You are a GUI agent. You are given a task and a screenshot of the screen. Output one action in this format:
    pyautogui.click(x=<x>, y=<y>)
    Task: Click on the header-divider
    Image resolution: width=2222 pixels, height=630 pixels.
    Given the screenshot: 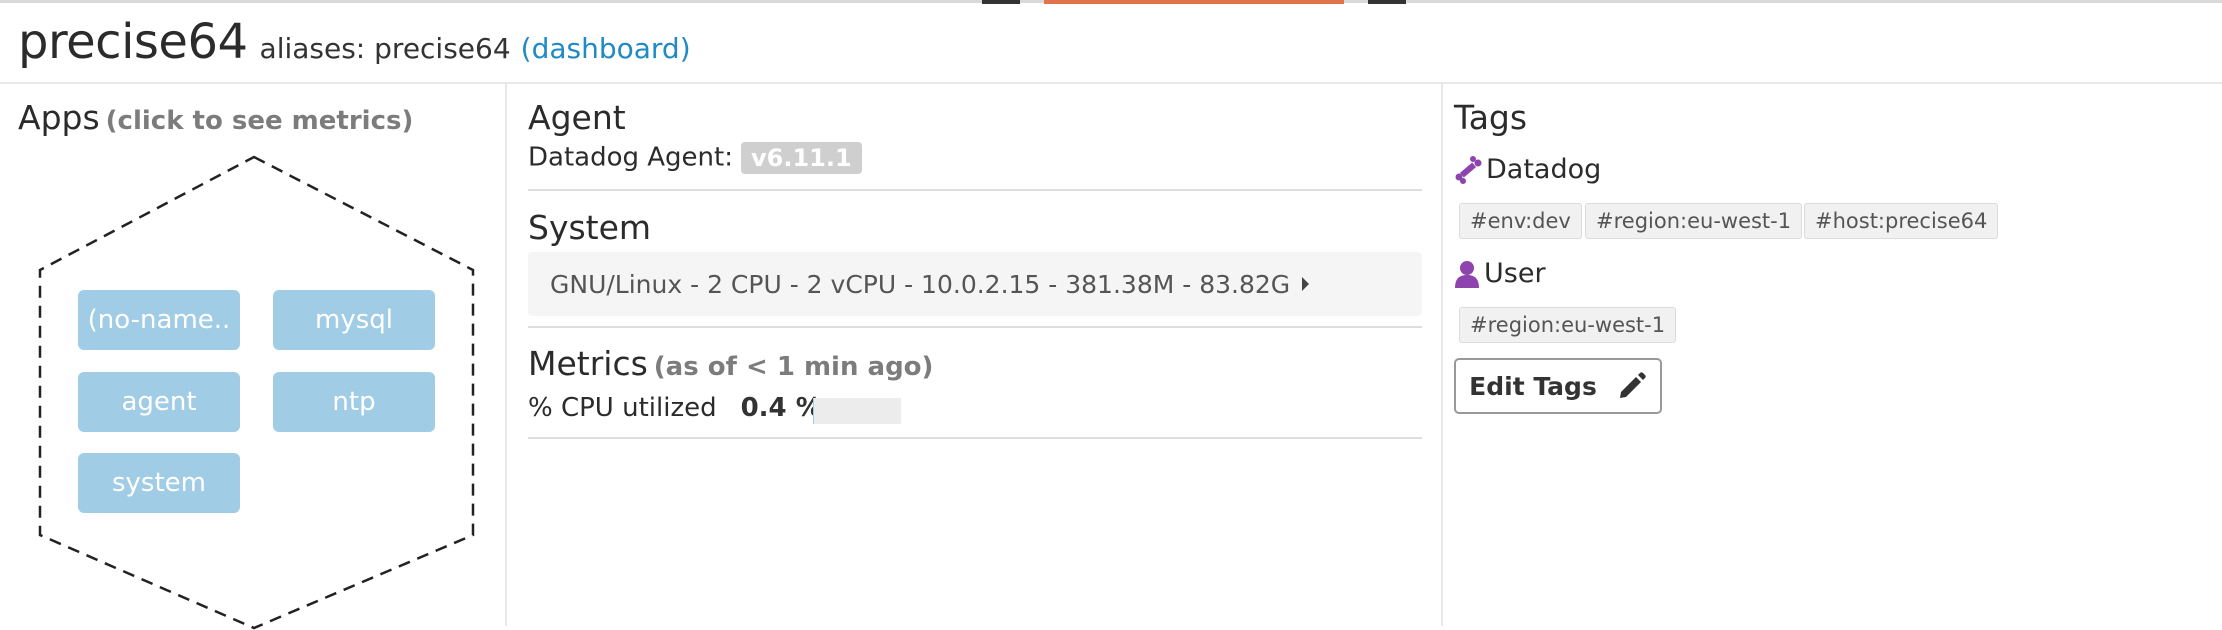 What is the action you would take?
    pyautogui.click(x=1111, y=83)
    